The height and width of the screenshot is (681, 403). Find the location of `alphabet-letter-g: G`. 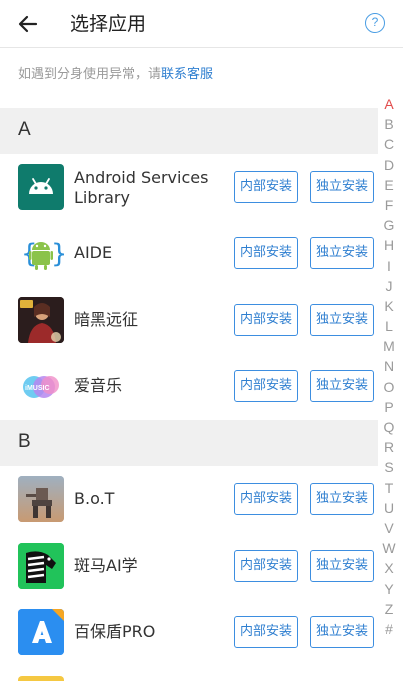

alphabet-letter-g: G is located at coordinates (389, 225).